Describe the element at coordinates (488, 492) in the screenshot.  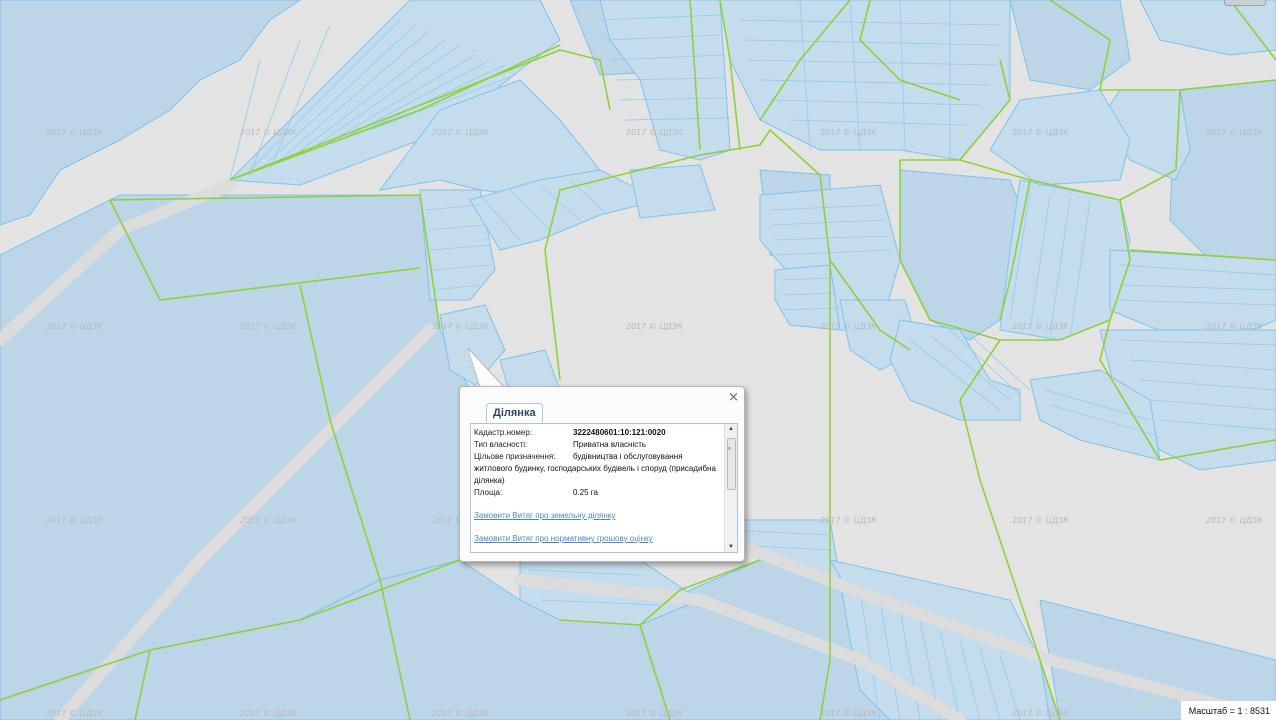
I see `area-label: Площа:` at that location.